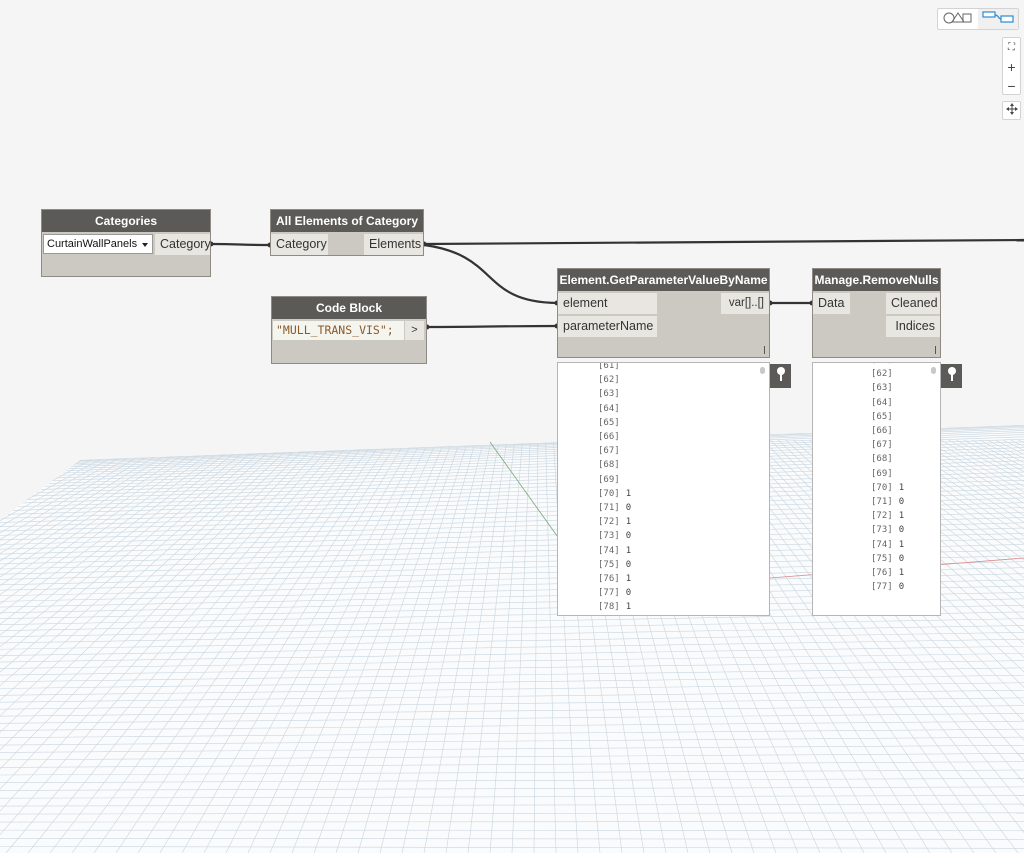 This screenshot has width=1024, height=853. I want to click on graph-view-icon, so click(998, 19).